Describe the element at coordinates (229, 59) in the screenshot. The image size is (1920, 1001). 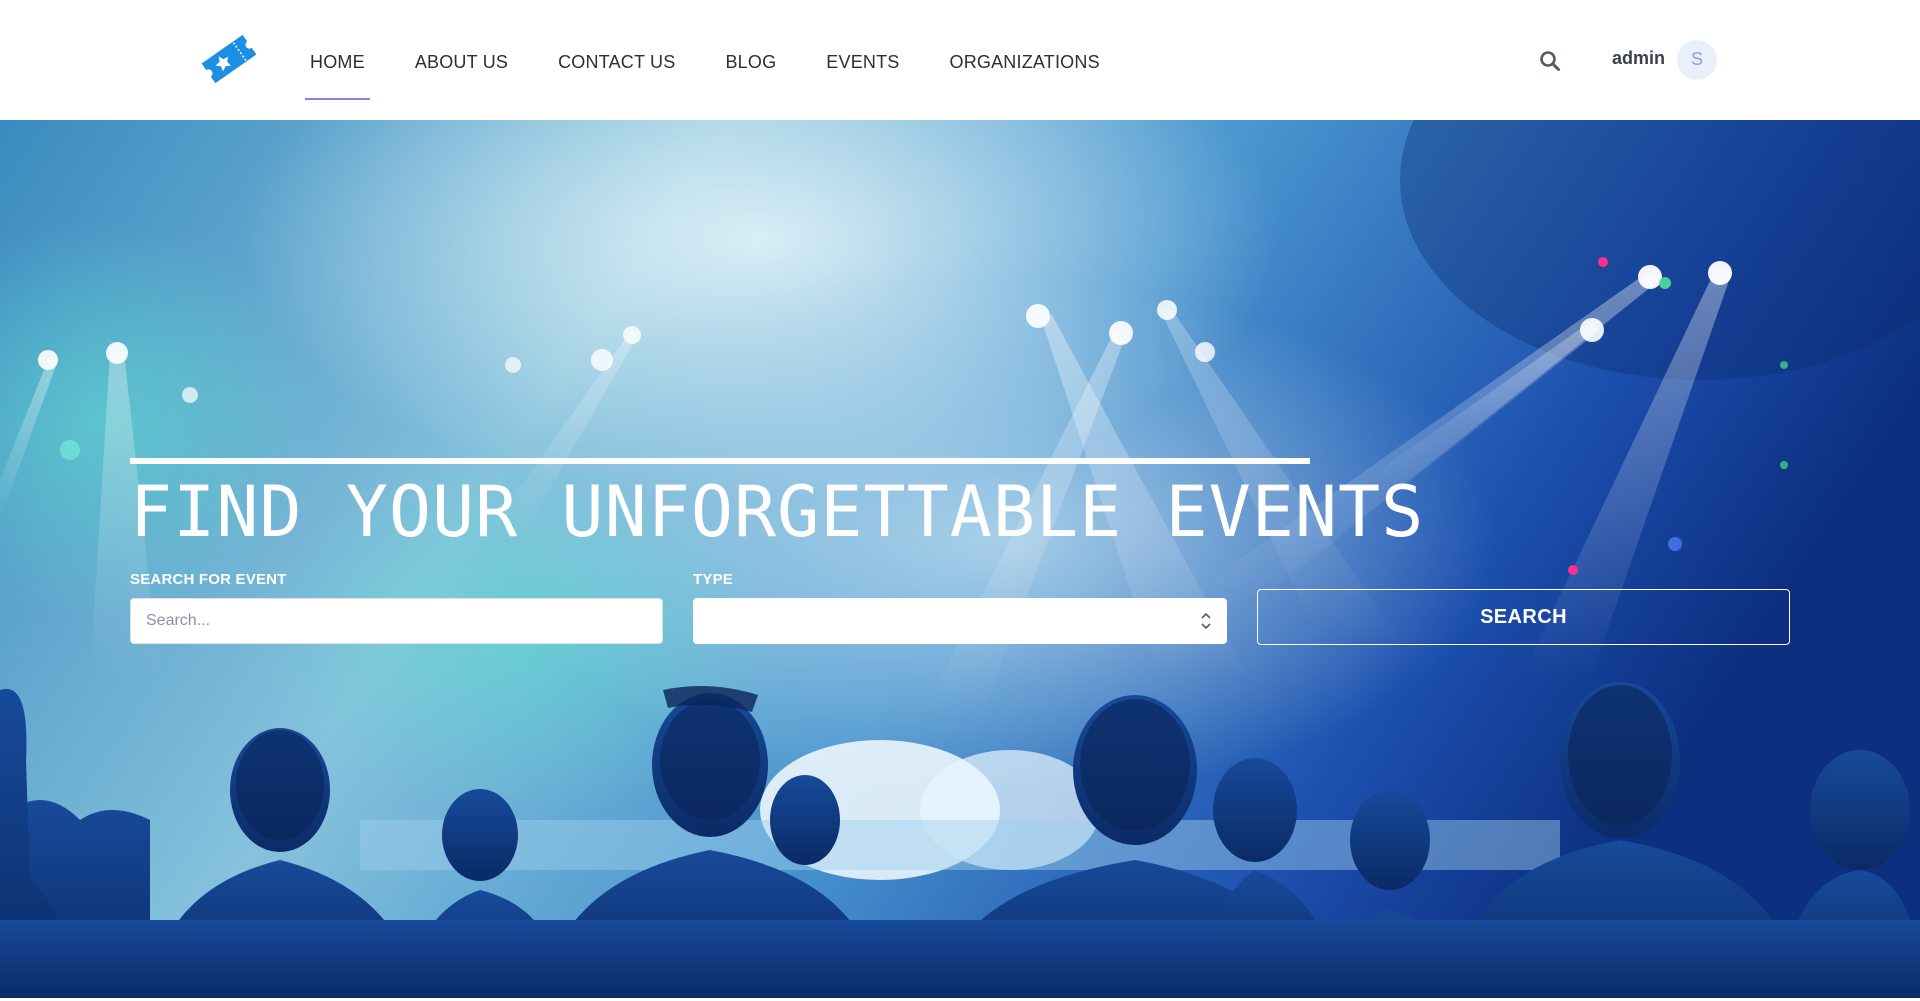
I see `ticket-star-icon` at that location.